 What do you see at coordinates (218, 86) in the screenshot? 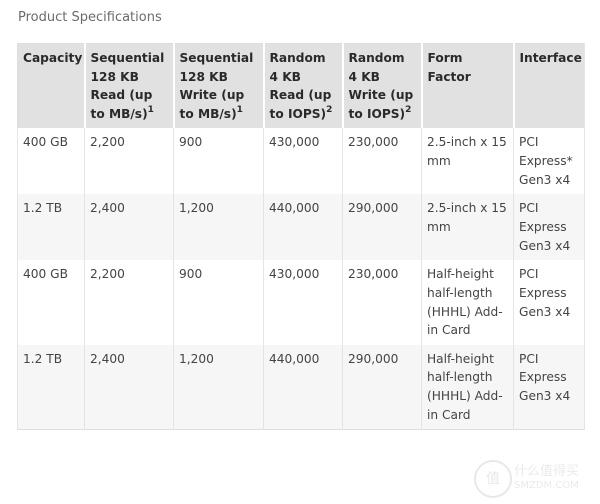
I see `header-seq-write: Sequential 128 KB Write (up to MB/s)1` at bounding box center [218, 86].